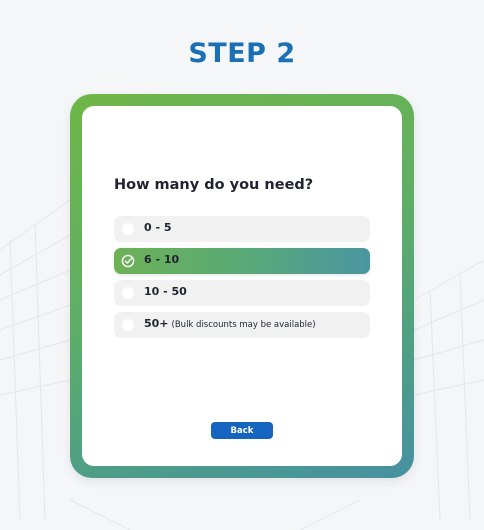  I want to click on back-button: Back, so click(242, 430).